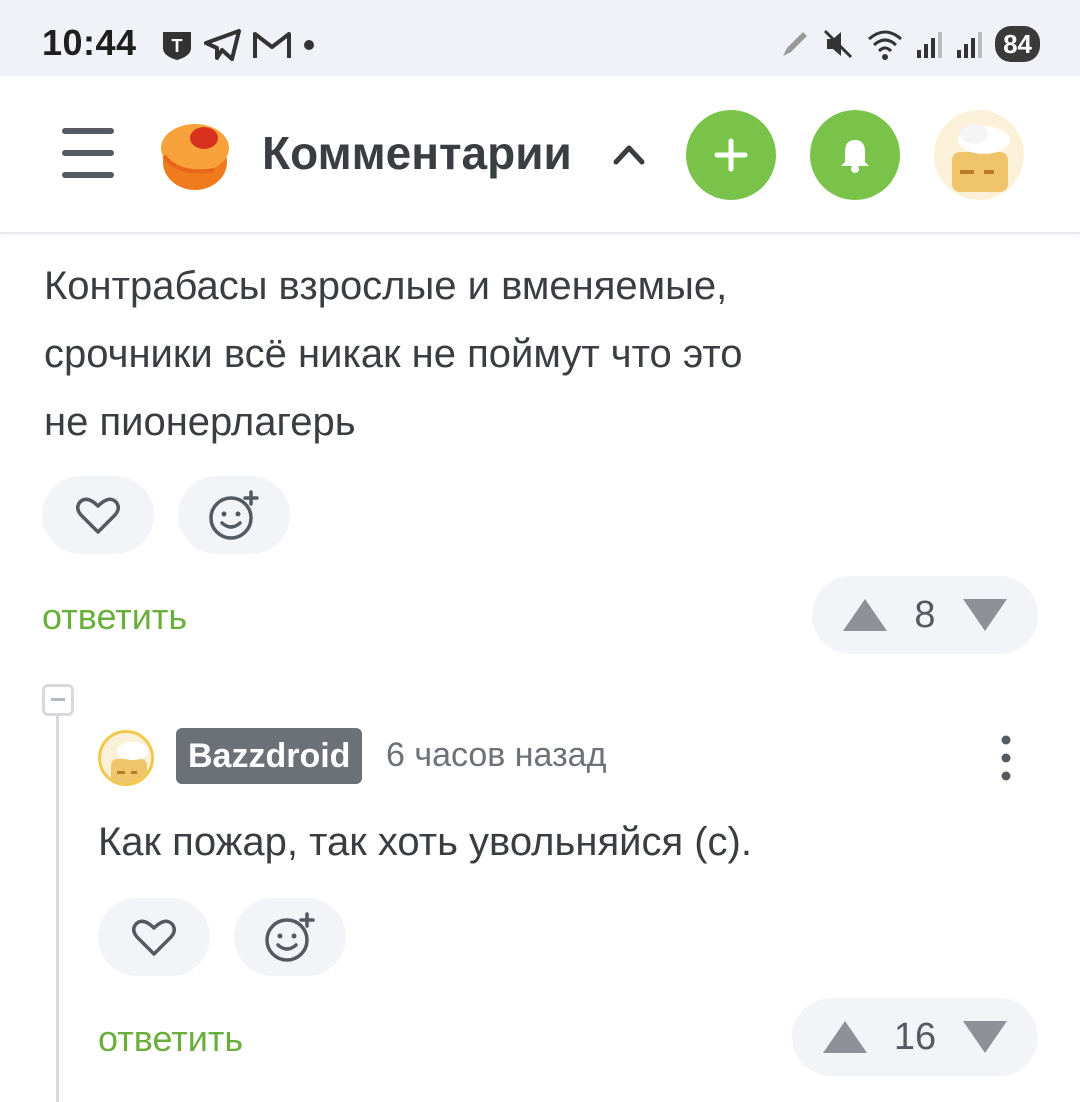 This screenshot has width=1080, height=1102. Describe the element at coordinates (838, 44) in the screenshot. I see `mute-icon` at that location.